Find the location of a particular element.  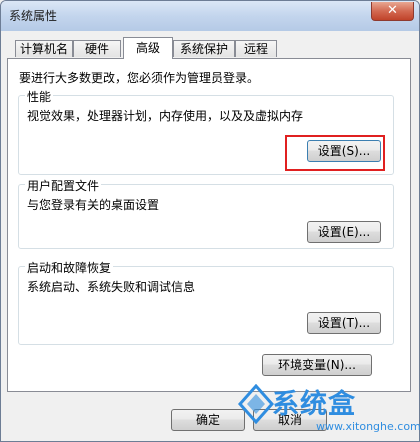

cancel-button: 取消 is located at coordinates (290, 420).